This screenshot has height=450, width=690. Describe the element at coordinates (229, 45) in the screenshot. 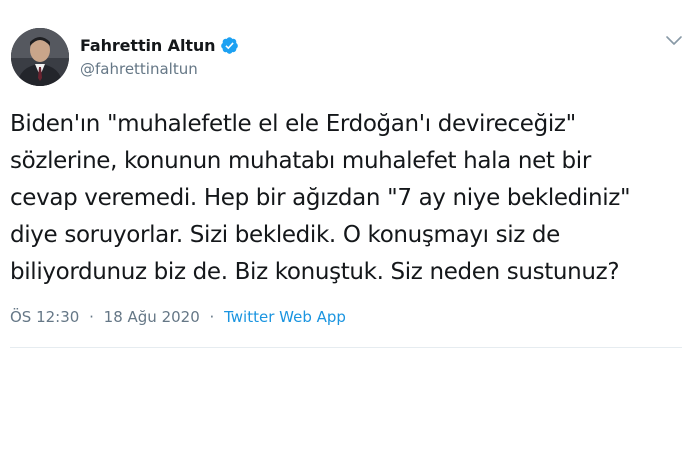

I see `verified-badge-icon` at that location.